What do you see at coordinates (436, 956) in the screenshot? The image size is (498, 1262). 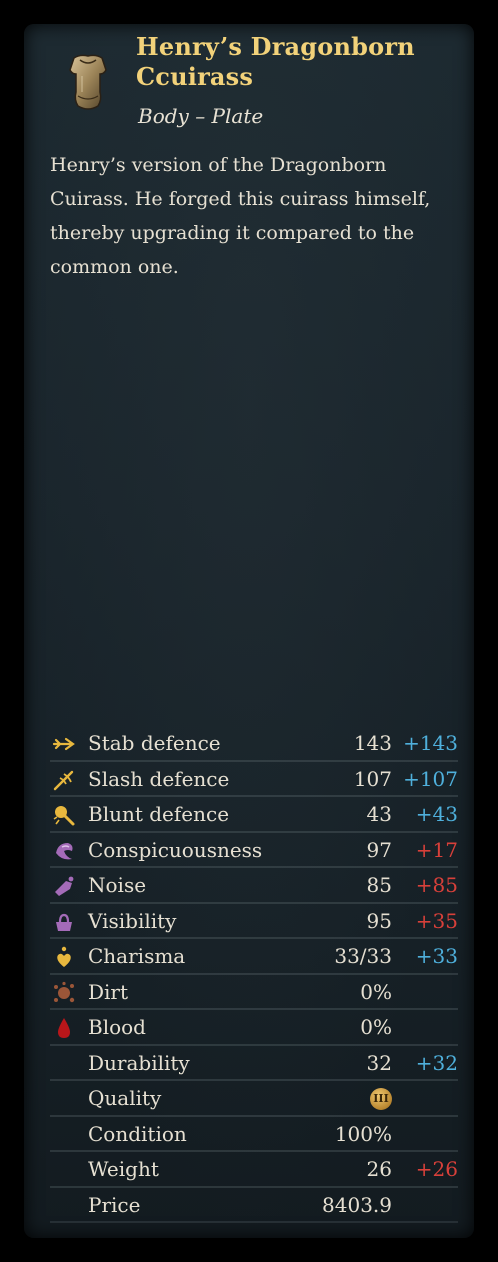 I see `stat-delta: +33` at bounding box center [436, 956].